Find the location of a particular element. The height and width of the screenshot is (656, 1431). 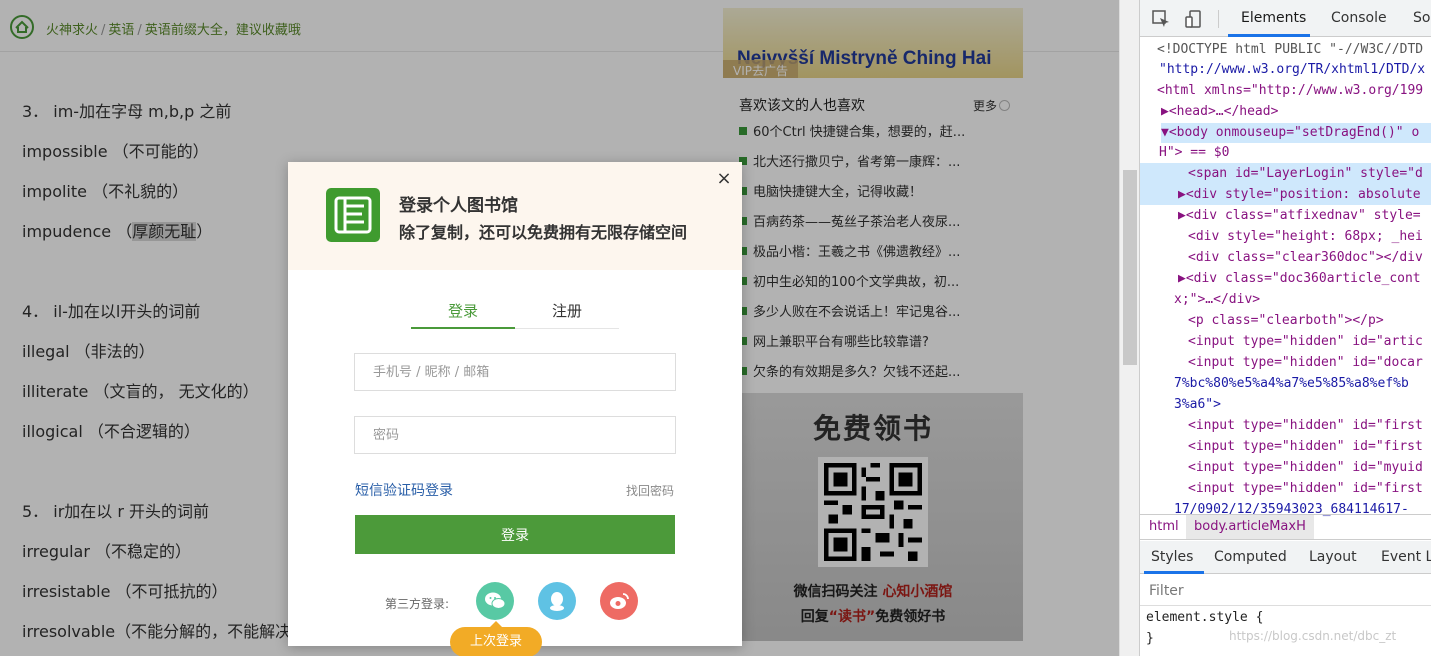

page-scrollbar is located at coordinates (1129, 328).